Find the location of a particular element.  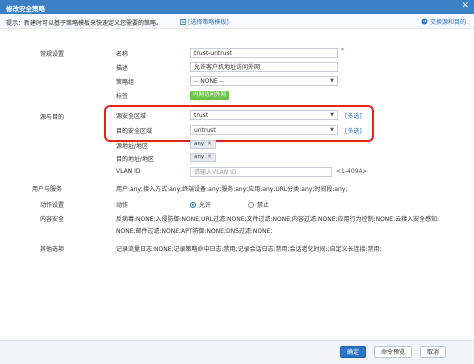

src-zone-label: 源安全区域 is located at coordinates (131, 116).